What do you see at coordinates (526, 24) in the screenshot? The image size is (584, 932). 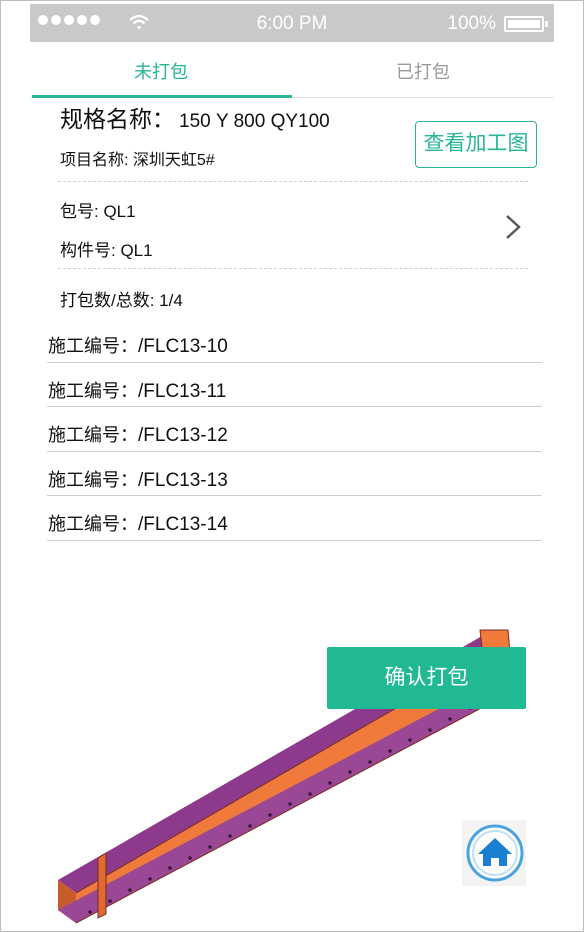 I see `battery-icon` at bounding box center [526, 24].